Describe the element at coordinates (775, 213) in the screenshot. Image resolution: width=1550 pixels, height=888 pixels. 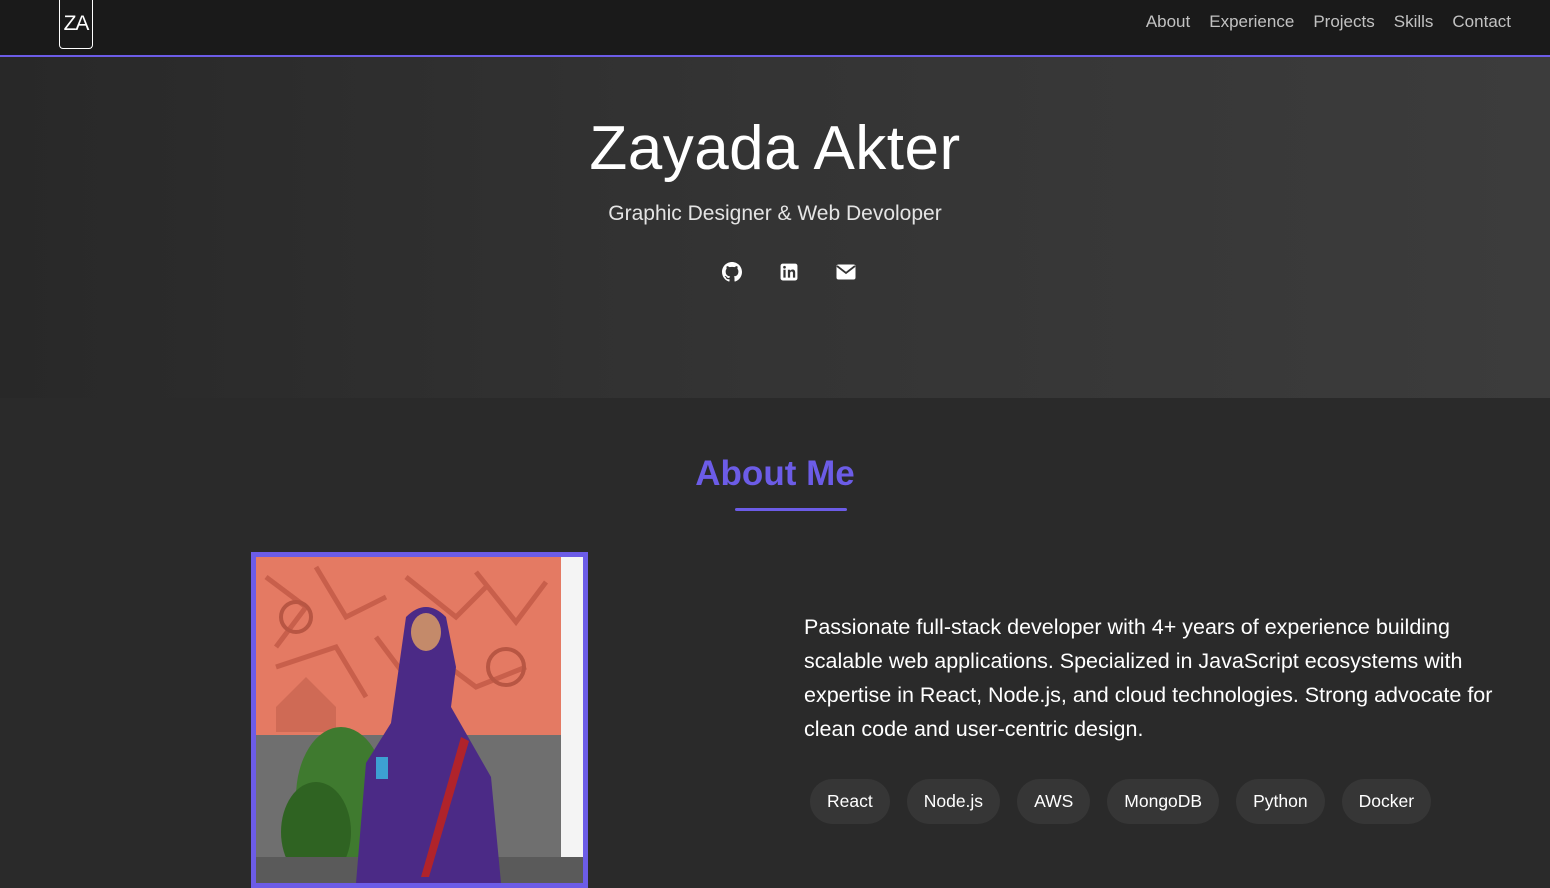
I see `hero-subtitle: Graphic Designer & Web Devoloper` at that location.